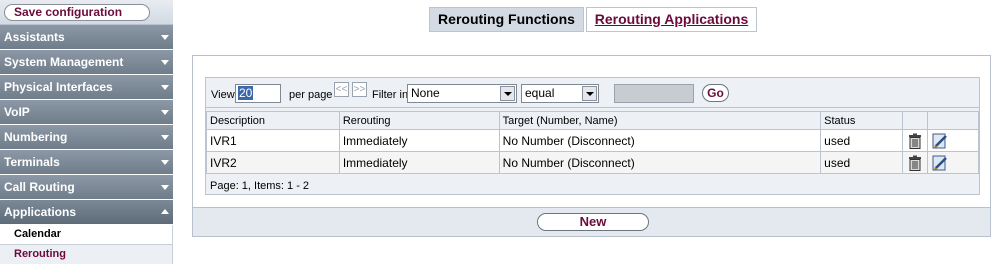 Image resolution: width=994 pixels, height=264 pixels. Describe the element at coordinates (39, 187) in the screenshot. I see `nav-item-label: Call Routing` at that location.